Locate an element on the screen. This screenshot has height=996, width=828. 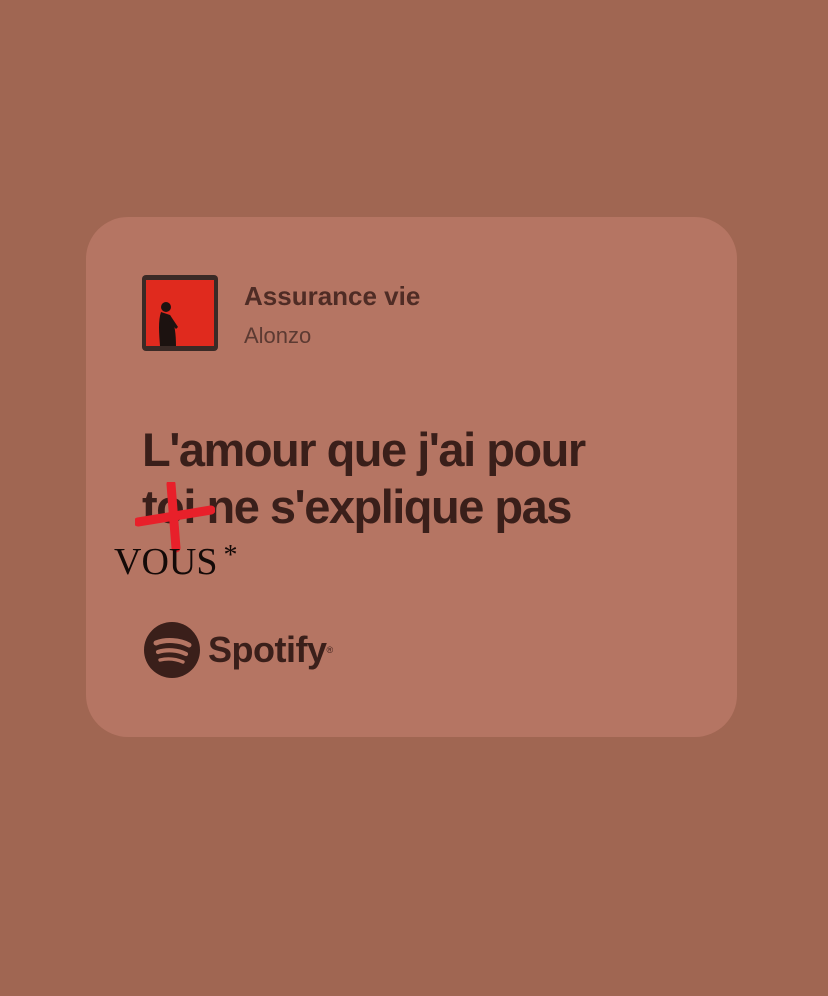
lyric-line-1: L'amour que j'ai pour is located at coordinates (364, 449).